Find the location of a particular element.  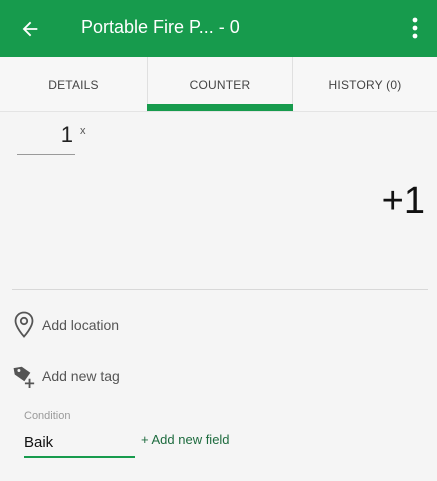

more-vert-icon is located at coordinates (415, 28).